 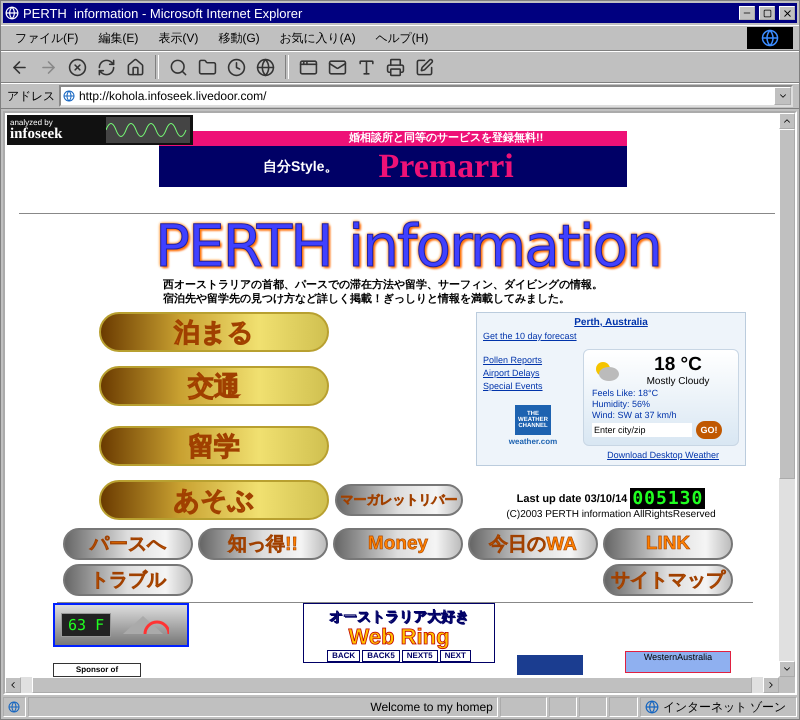 I want to click on nav-button: パースへ, so click(x=128, y=544).